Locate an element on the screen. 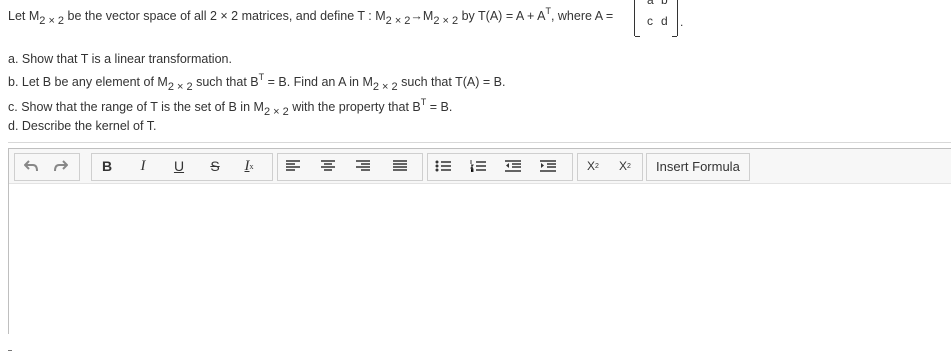 The image size is (951, 358). text-segment: →M is located at coordinates (422, 16).